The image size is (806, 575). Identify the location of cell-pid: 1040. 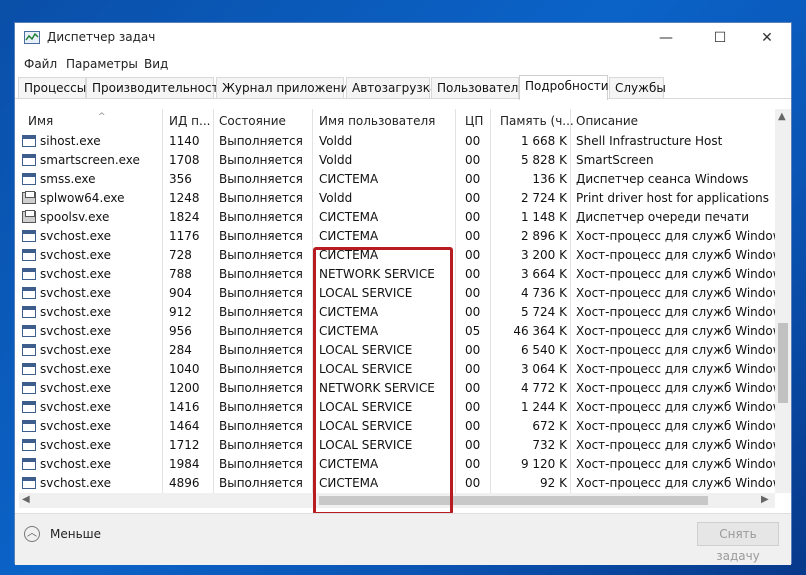
(184, 369).